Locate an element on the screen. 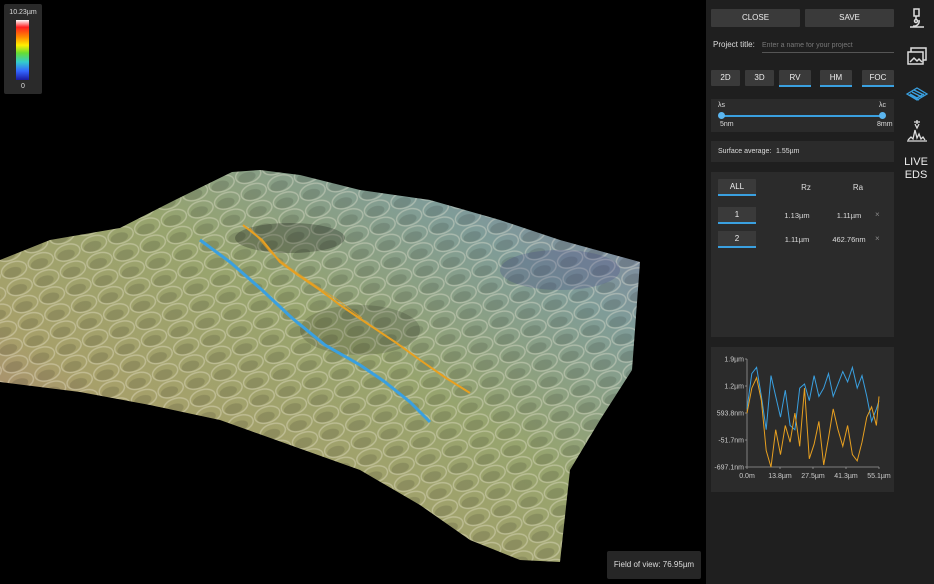 This screenshot has width=934, height=584. close-button: CLOSE is located at coordinates (755, 18).